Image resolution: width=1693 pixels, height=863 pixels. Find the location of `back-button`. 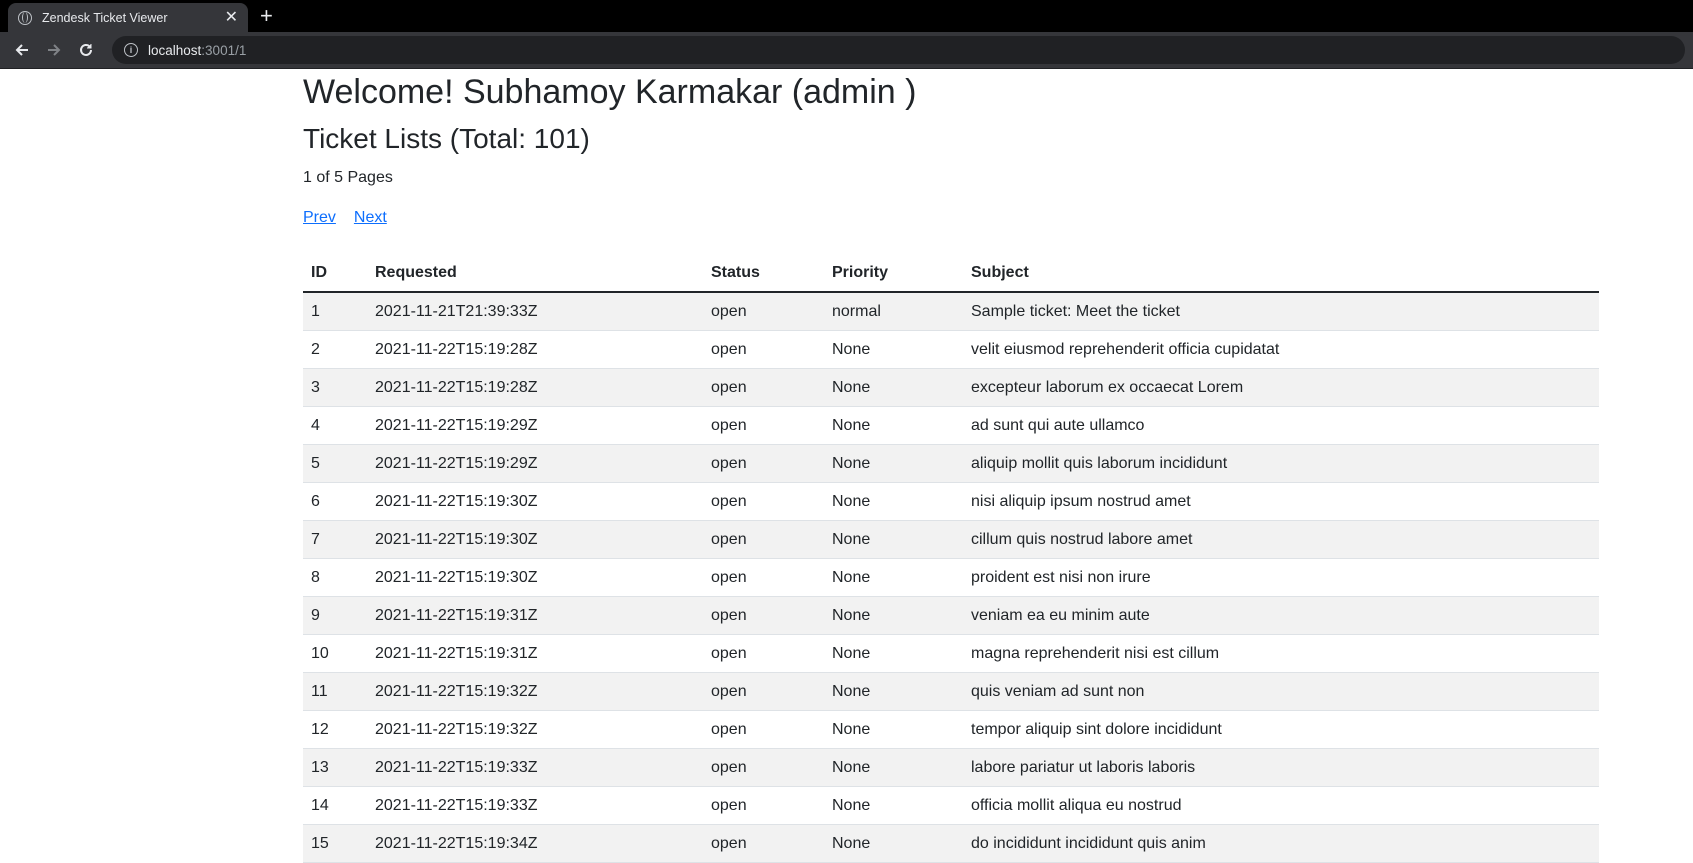

back-button is located at coordinates (22, 50).